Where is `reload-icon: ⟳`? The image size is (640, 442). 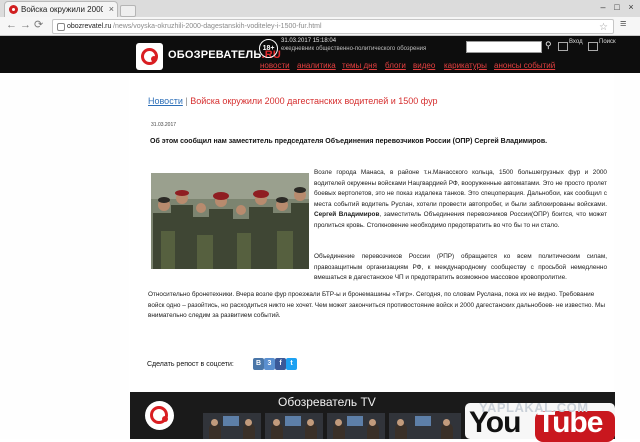
reload-icon: ⟳ is located at coordinates (38, 25).